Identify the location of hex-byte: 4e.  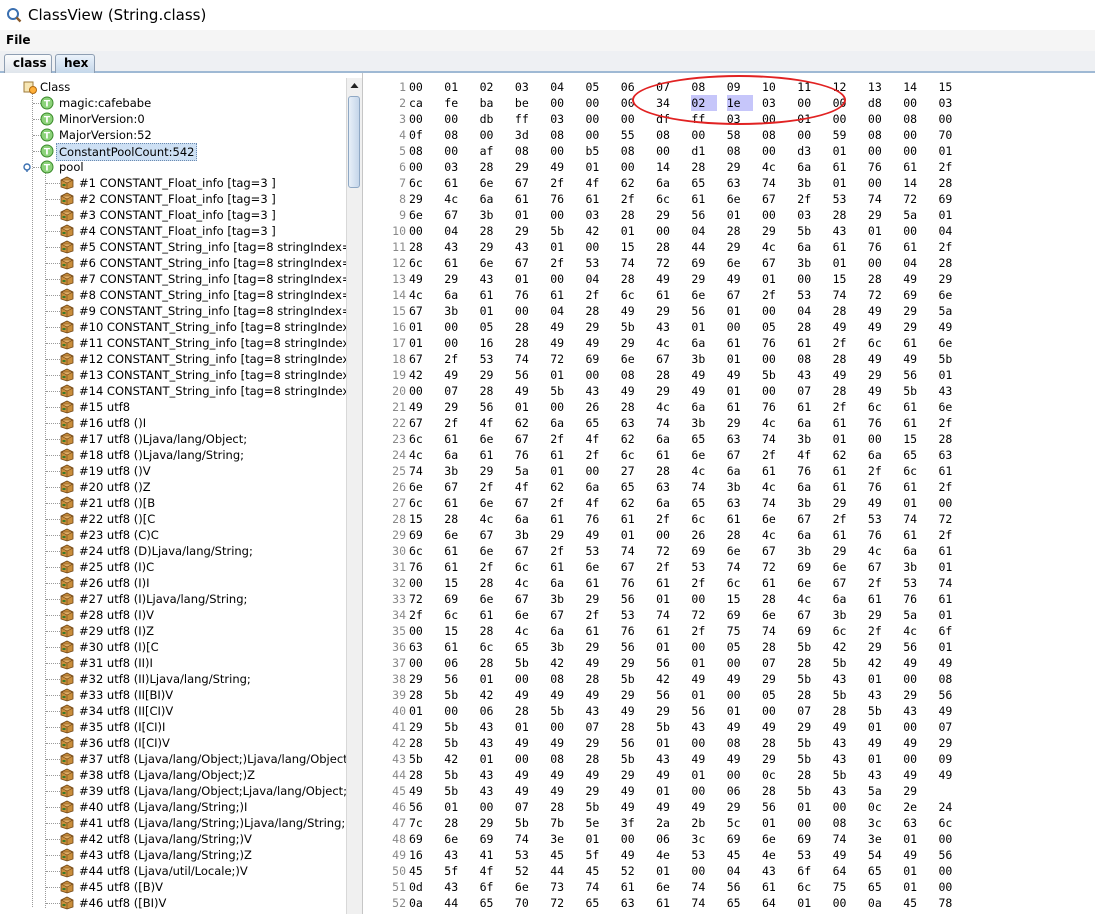
(775, 855).